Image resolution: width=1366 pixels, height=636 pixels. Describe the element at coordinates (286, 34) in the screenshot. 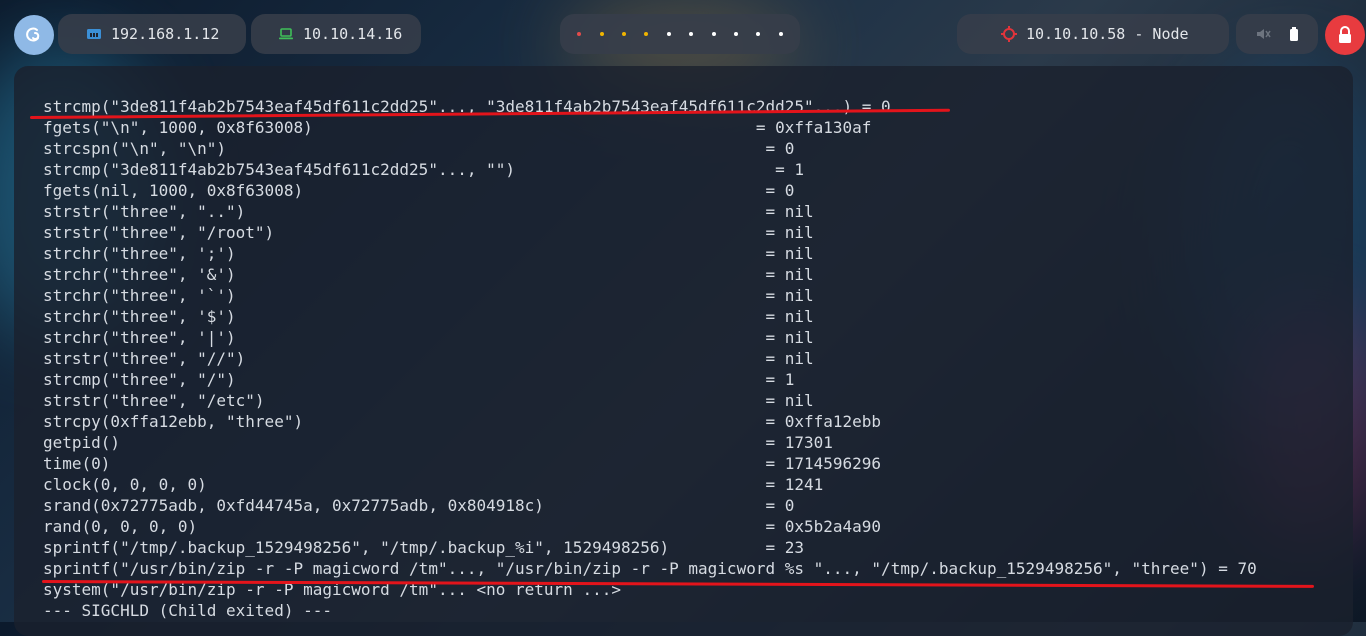

I see `laptop-icon` at that location.